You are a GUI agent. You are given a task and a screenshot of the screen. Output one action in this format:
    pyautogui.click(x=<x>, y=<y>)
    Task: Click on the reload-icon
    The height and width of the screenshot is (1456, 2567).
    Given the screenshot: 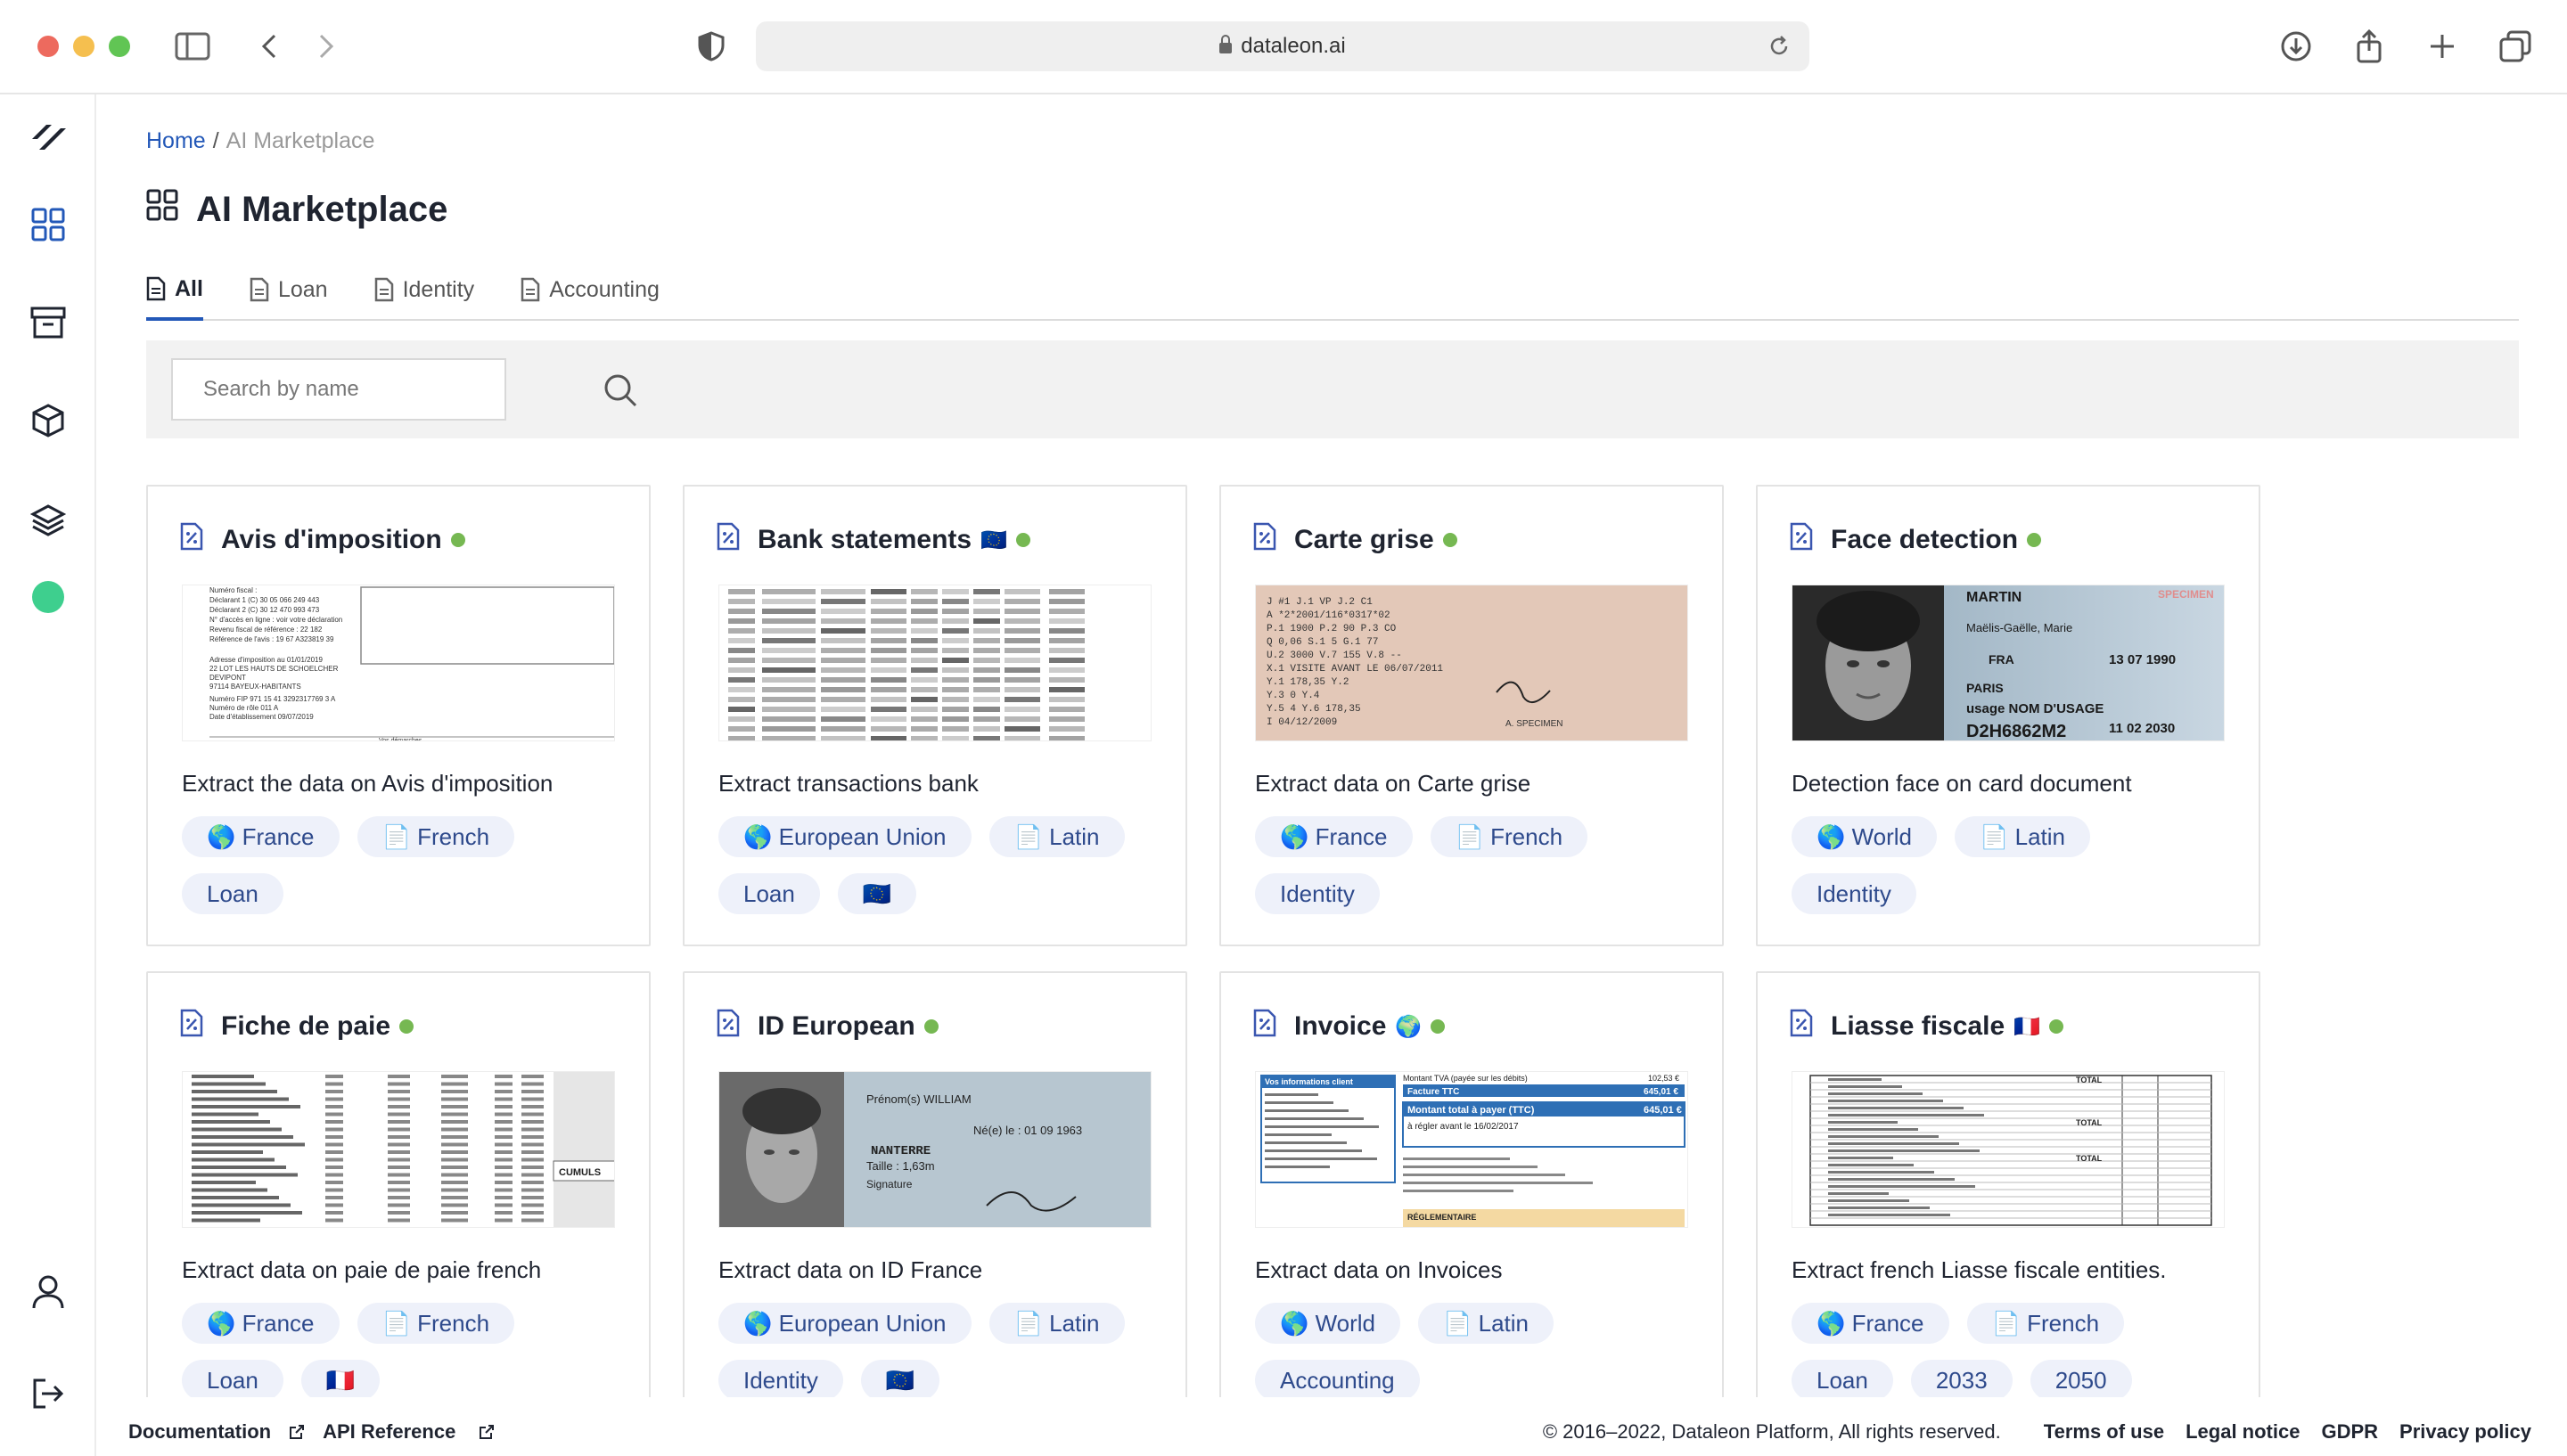 What is the action you would take?
    pyautogui.click(x=1779, y=50)
    